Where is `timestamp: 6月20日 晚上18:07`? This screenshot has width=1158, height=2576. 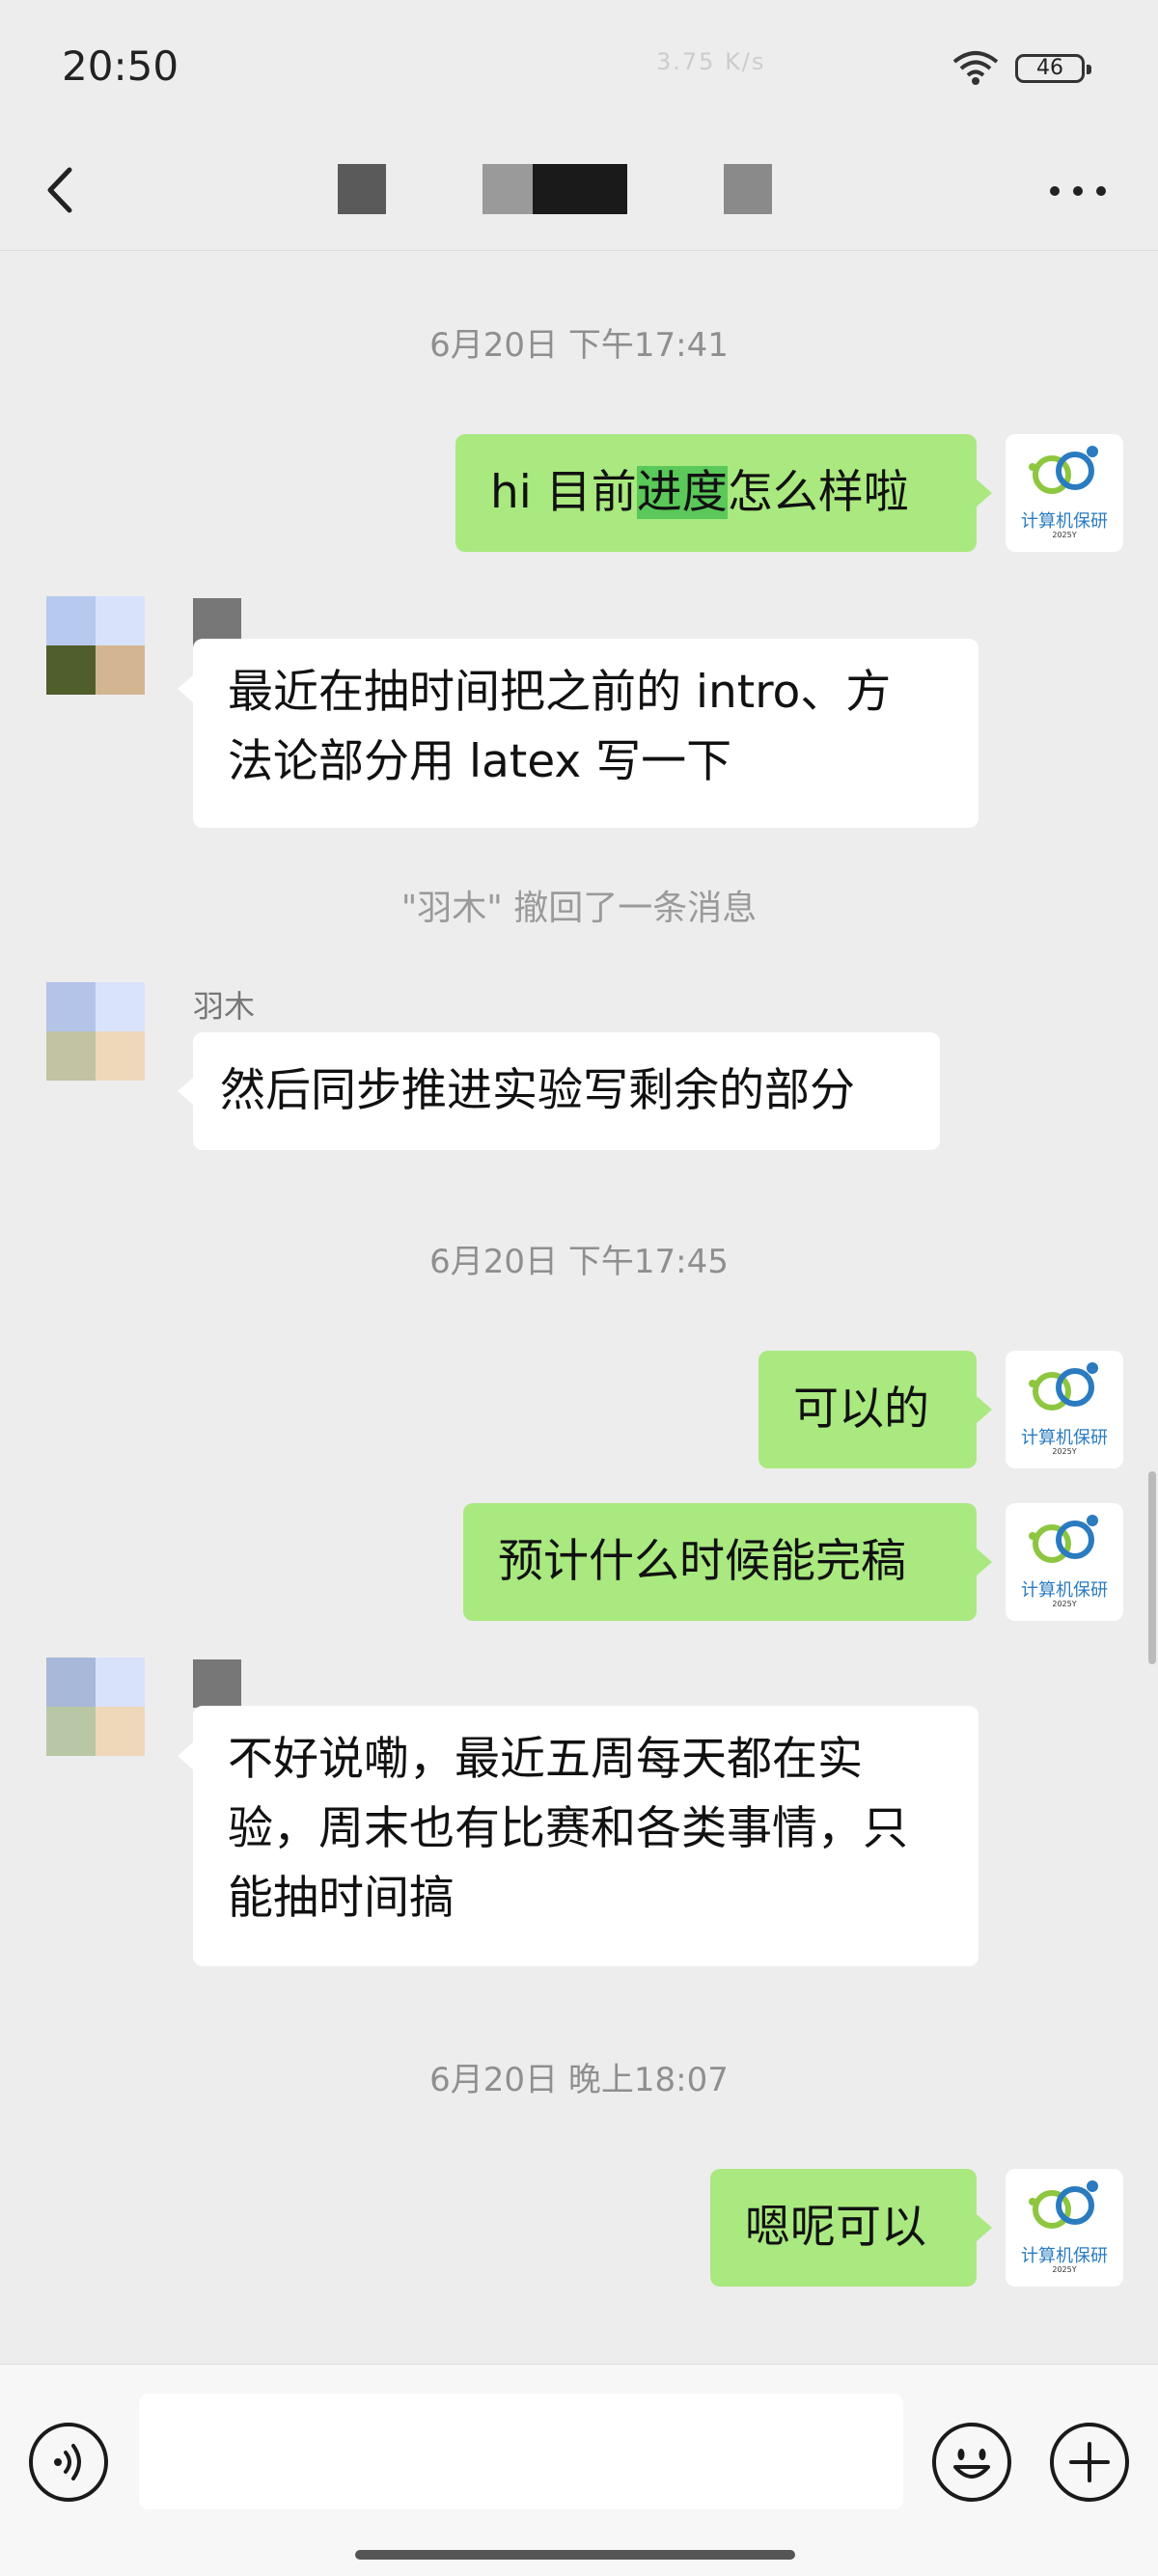
timestamp: 6月20日 晚上18:07 is located at coordinates (579, 2080).